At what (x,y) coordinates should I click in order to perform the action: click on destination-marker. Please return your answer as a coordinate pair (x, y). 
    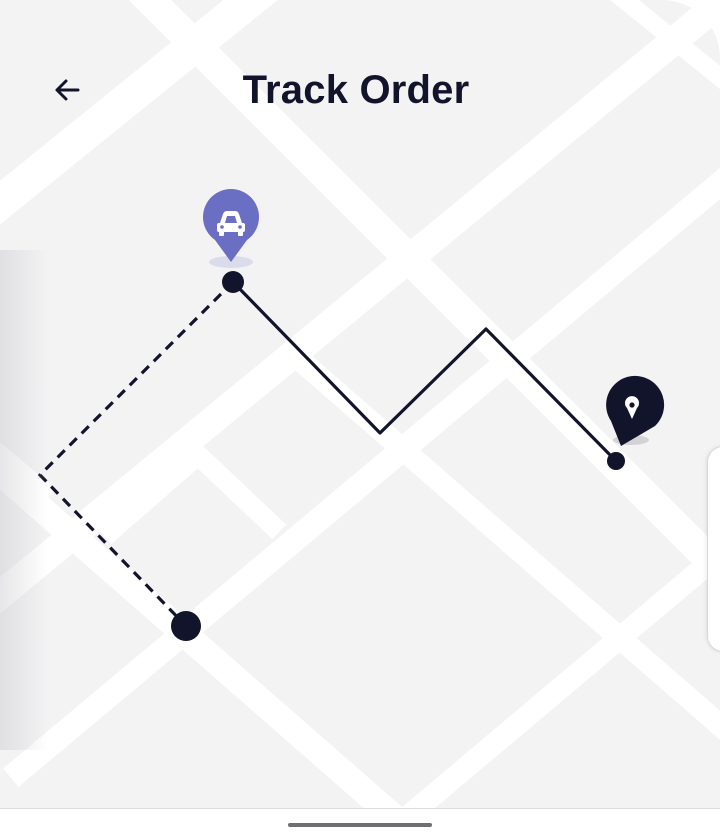
    Looking at the image, I should click on (635, 410).